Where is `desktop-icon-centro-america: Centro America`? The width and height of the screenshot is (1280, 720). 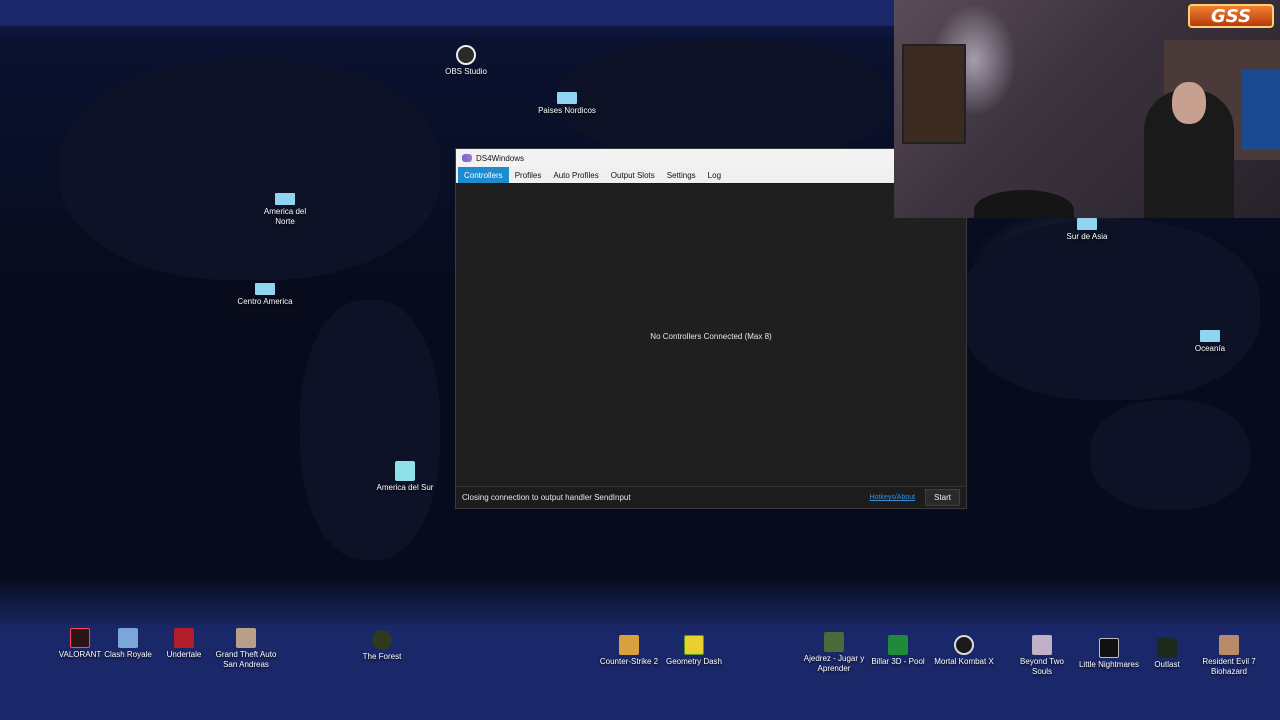
desktop-icon-centro-america: Centro America is located at coordinates (265, 292).